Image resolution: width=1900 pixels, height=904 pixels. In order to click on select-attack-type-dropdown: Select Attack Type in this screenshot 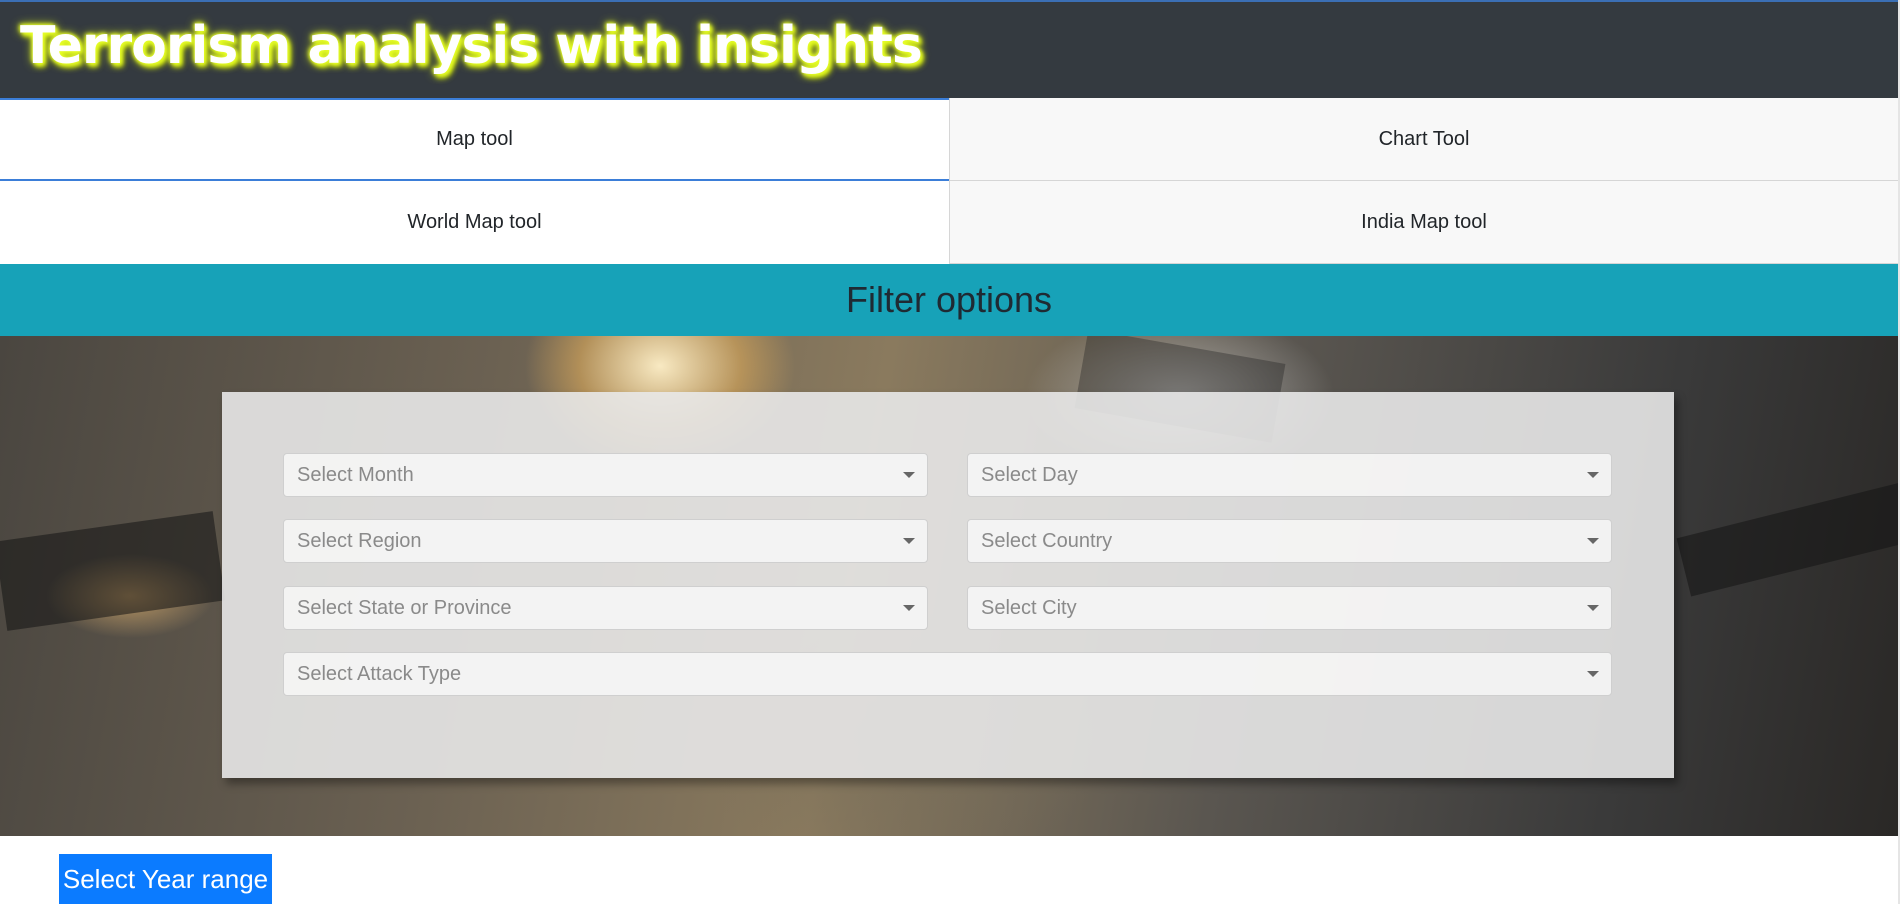, I will do `click(947, 674)`.